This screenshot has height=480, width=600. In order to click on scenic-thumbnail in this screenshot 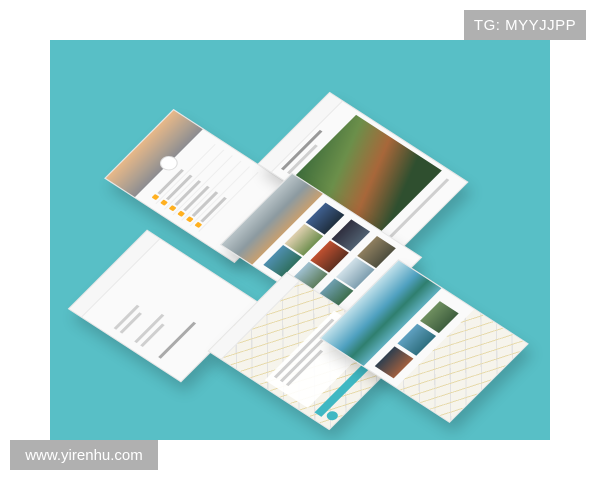, I will do `click(394, 362)`.